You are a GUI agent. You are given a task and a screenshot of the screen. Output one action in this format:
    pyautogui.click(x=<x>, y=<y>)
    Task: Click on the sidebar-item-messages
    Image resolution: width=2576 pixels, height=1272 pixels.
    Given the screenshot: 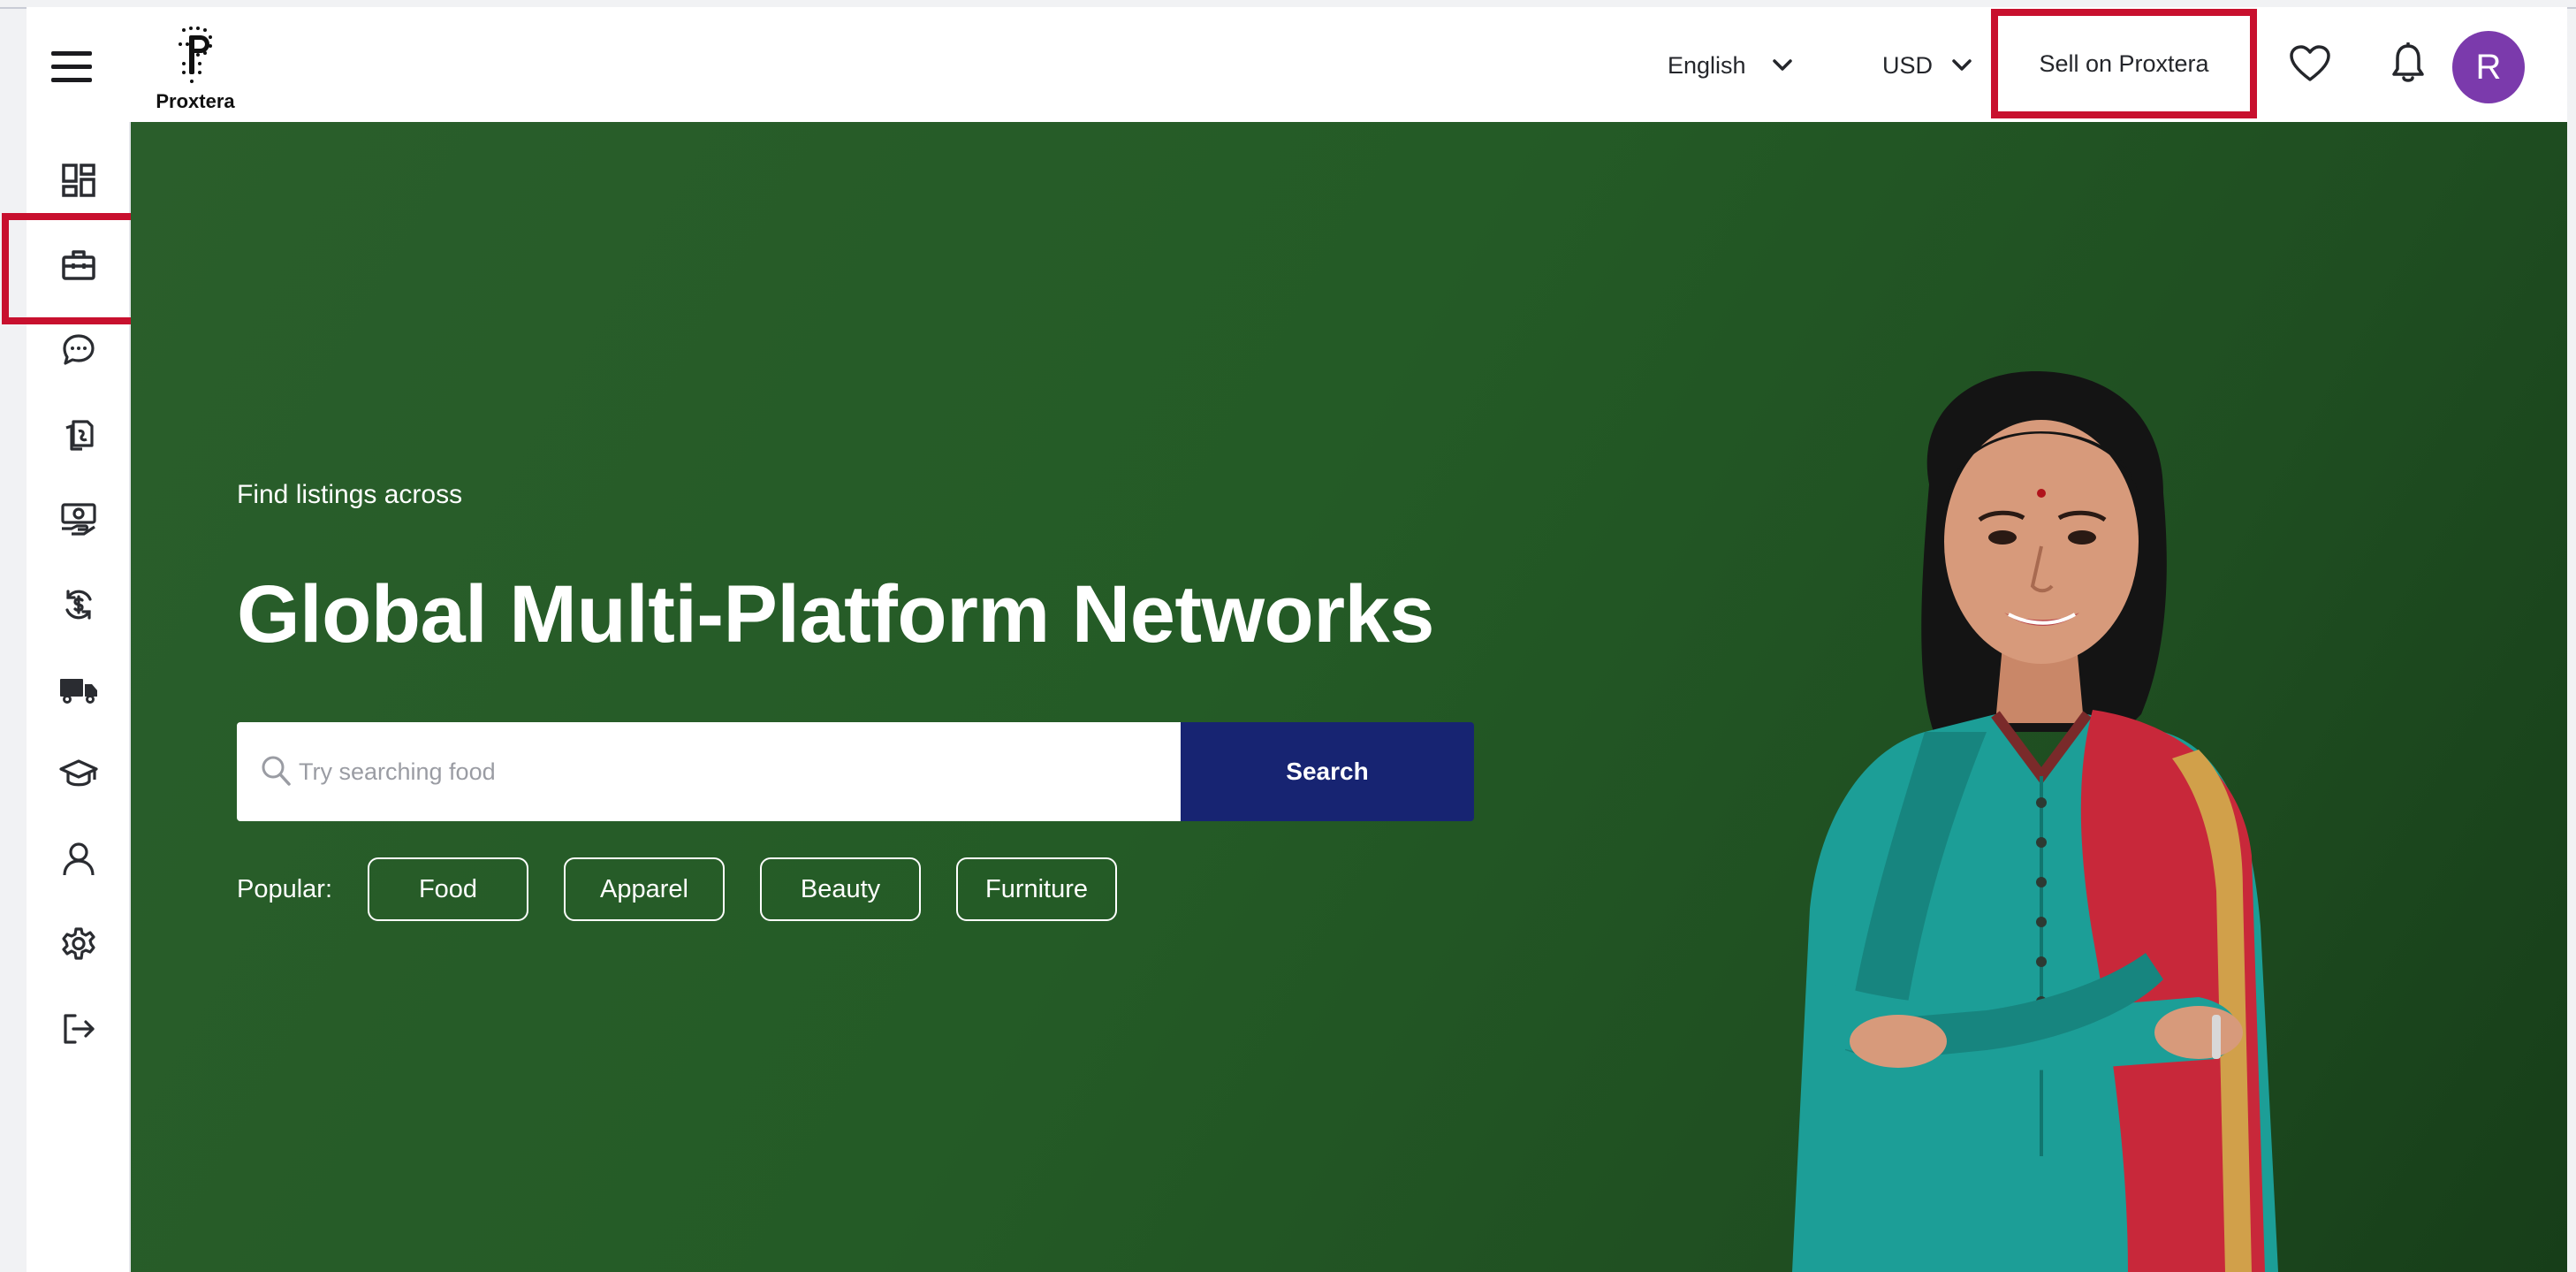 What is the action you would take?
    pyautogui.click(x=79, y=350)
    